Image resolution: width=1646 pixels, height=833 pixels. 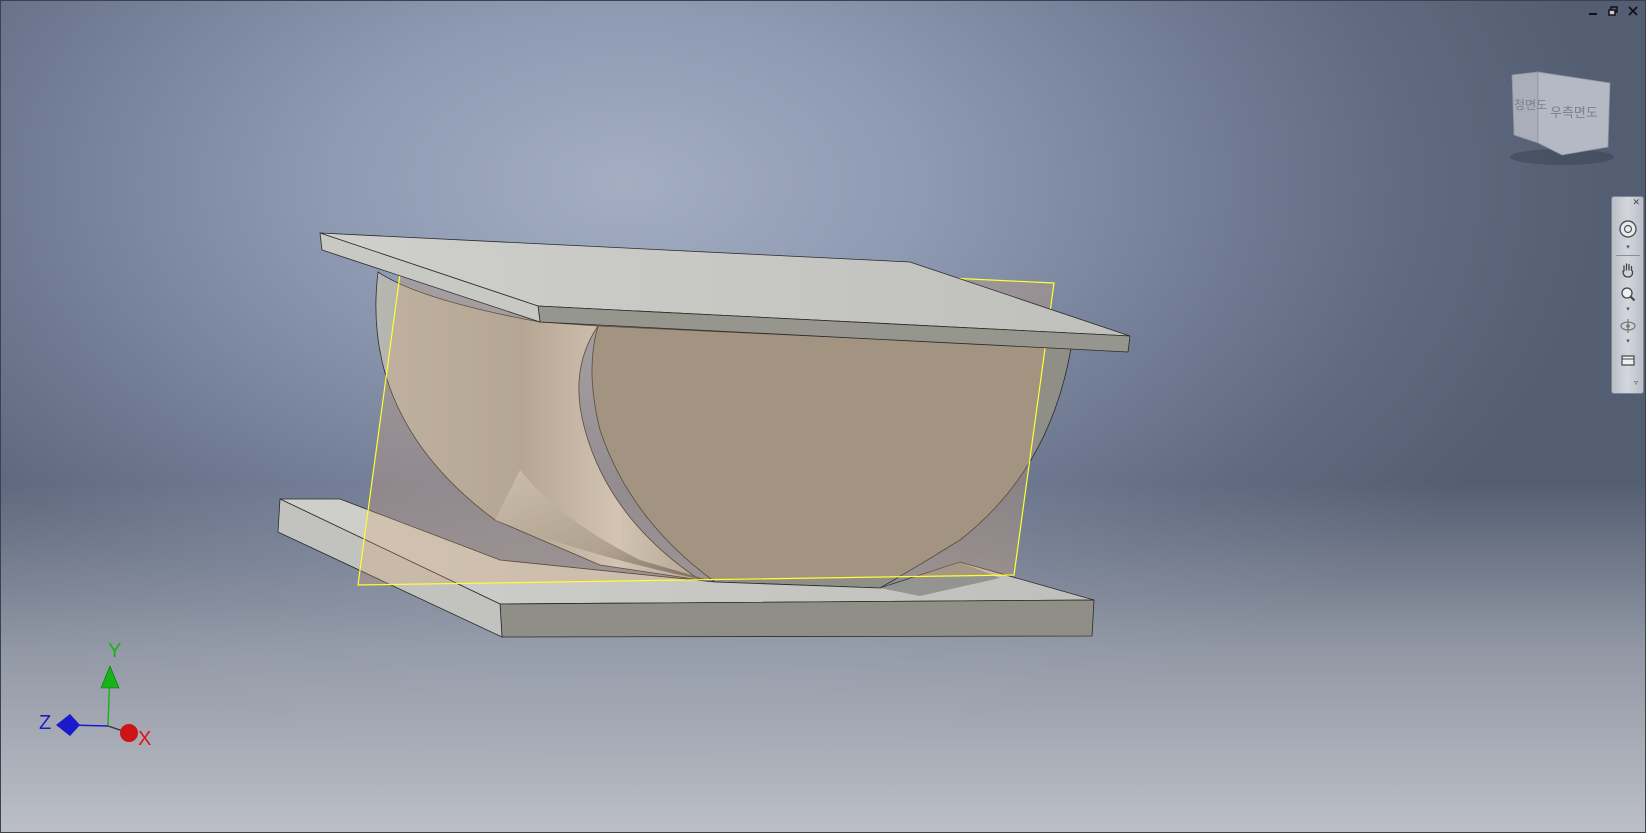 What do you see at coordinates (1530, 105) in the screenshot?
I see `viewcube-front-label: 정면도` at bounding box center [1530, 105].